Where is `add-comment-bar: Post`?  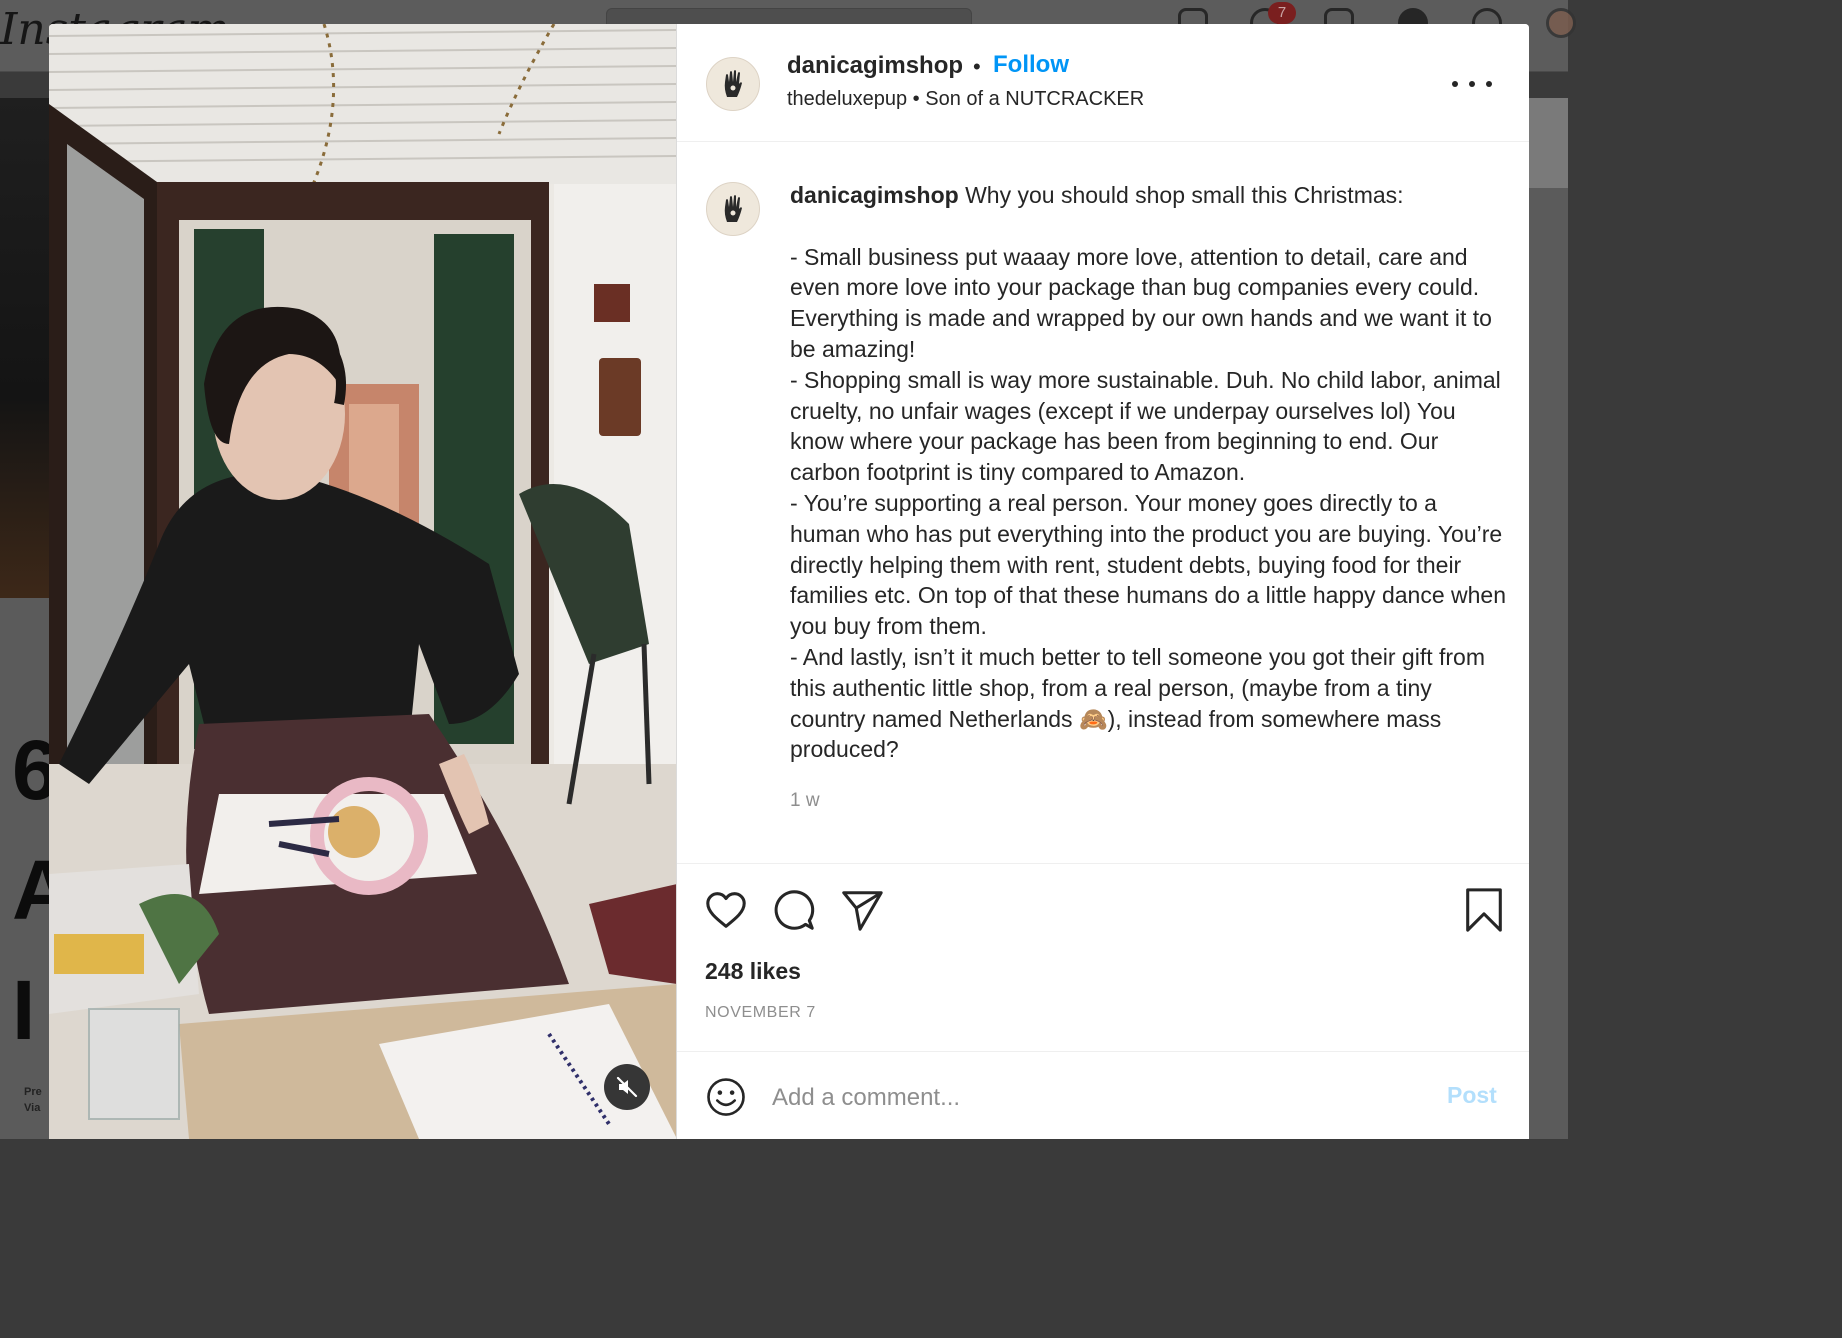
add-comment-bar: Post is located at coordinates (1103, 1095).